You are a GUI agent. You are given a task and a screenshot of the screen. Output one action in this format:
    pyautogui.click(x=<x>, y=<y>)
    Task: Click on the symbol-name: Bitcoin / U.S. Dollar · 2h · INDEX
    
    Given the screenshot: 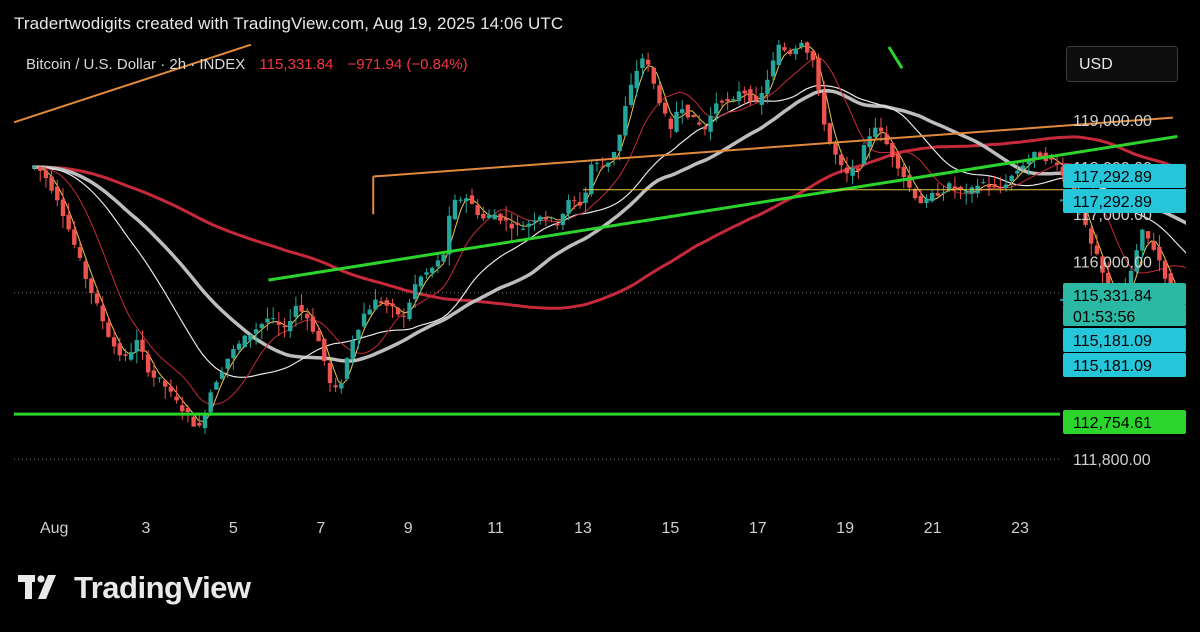 What is the action you would take?
    pyautogui.click(x=135, y=64)
    